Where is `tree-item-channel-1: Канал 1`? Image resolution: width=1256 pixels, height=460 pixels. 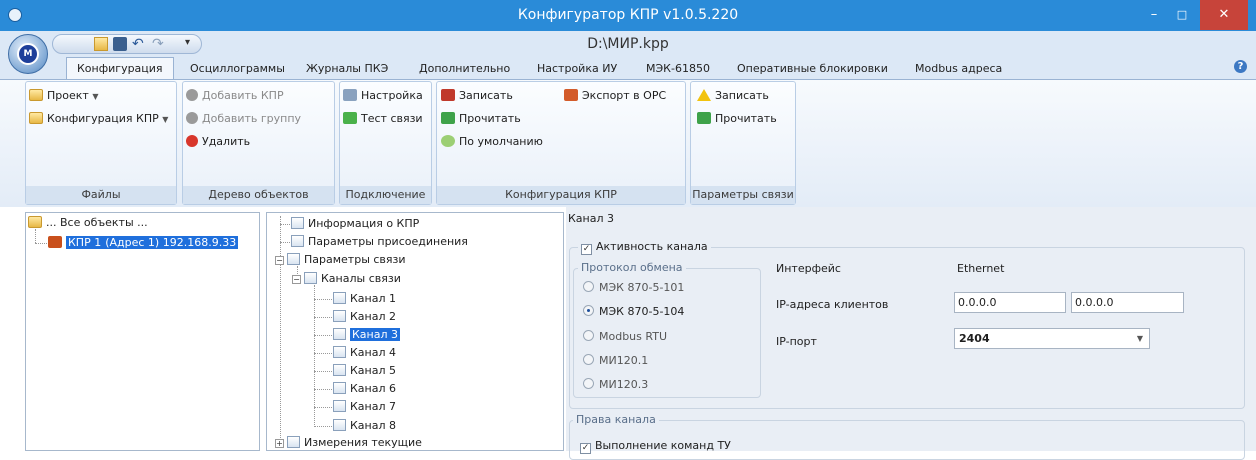
tree-item-channel-1: Канал 1 is located at coordinates (364, 299).